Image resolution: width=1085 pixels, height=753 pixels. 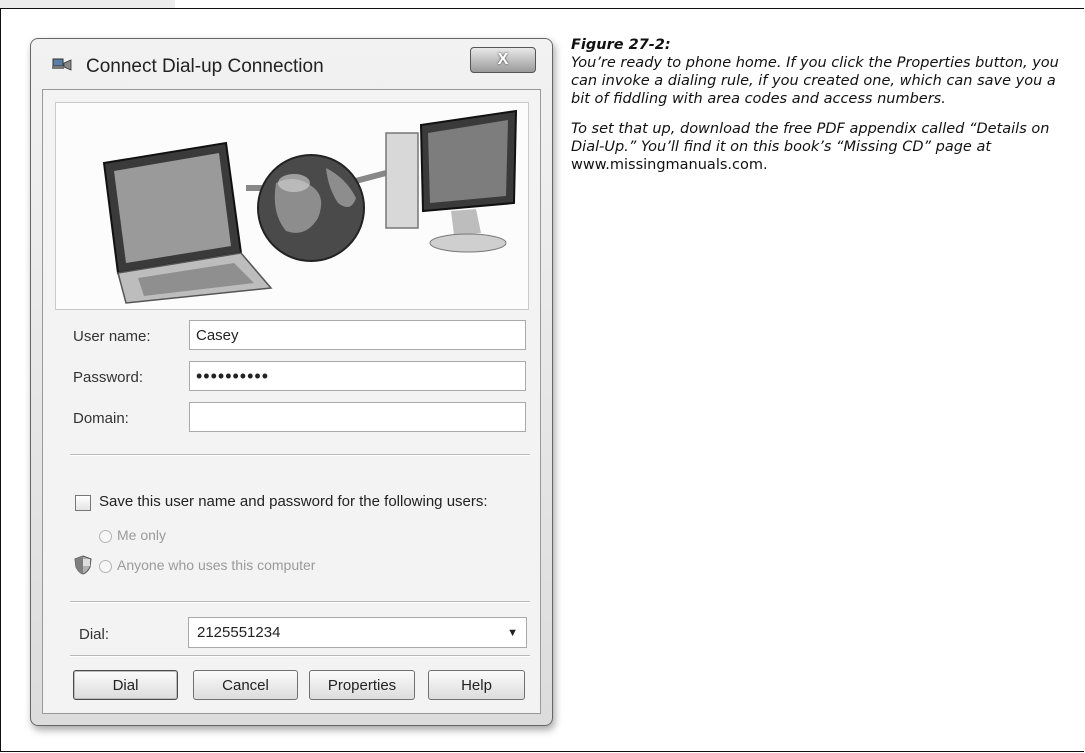 I want to click on dial-number-select: 2125551234 ▼, so click(x=357, y=632).